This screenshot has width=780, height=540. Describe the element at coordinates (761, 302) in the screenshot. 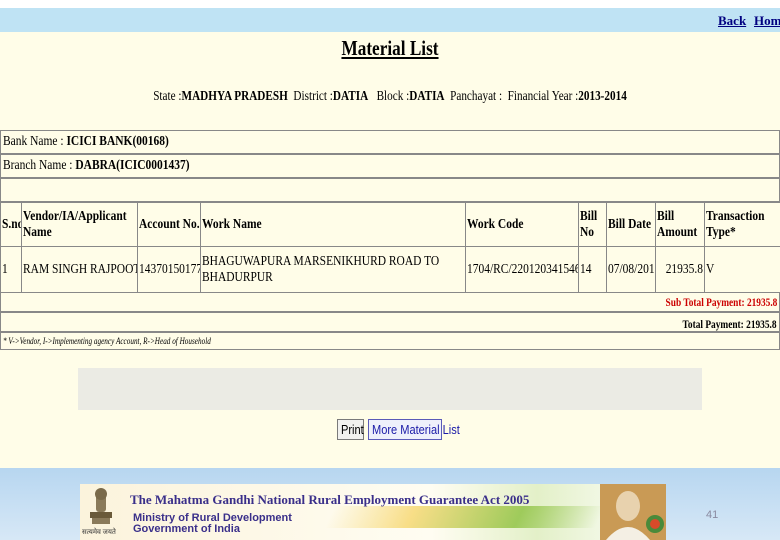

I see `subtotal-value: 21935.8` at that location.